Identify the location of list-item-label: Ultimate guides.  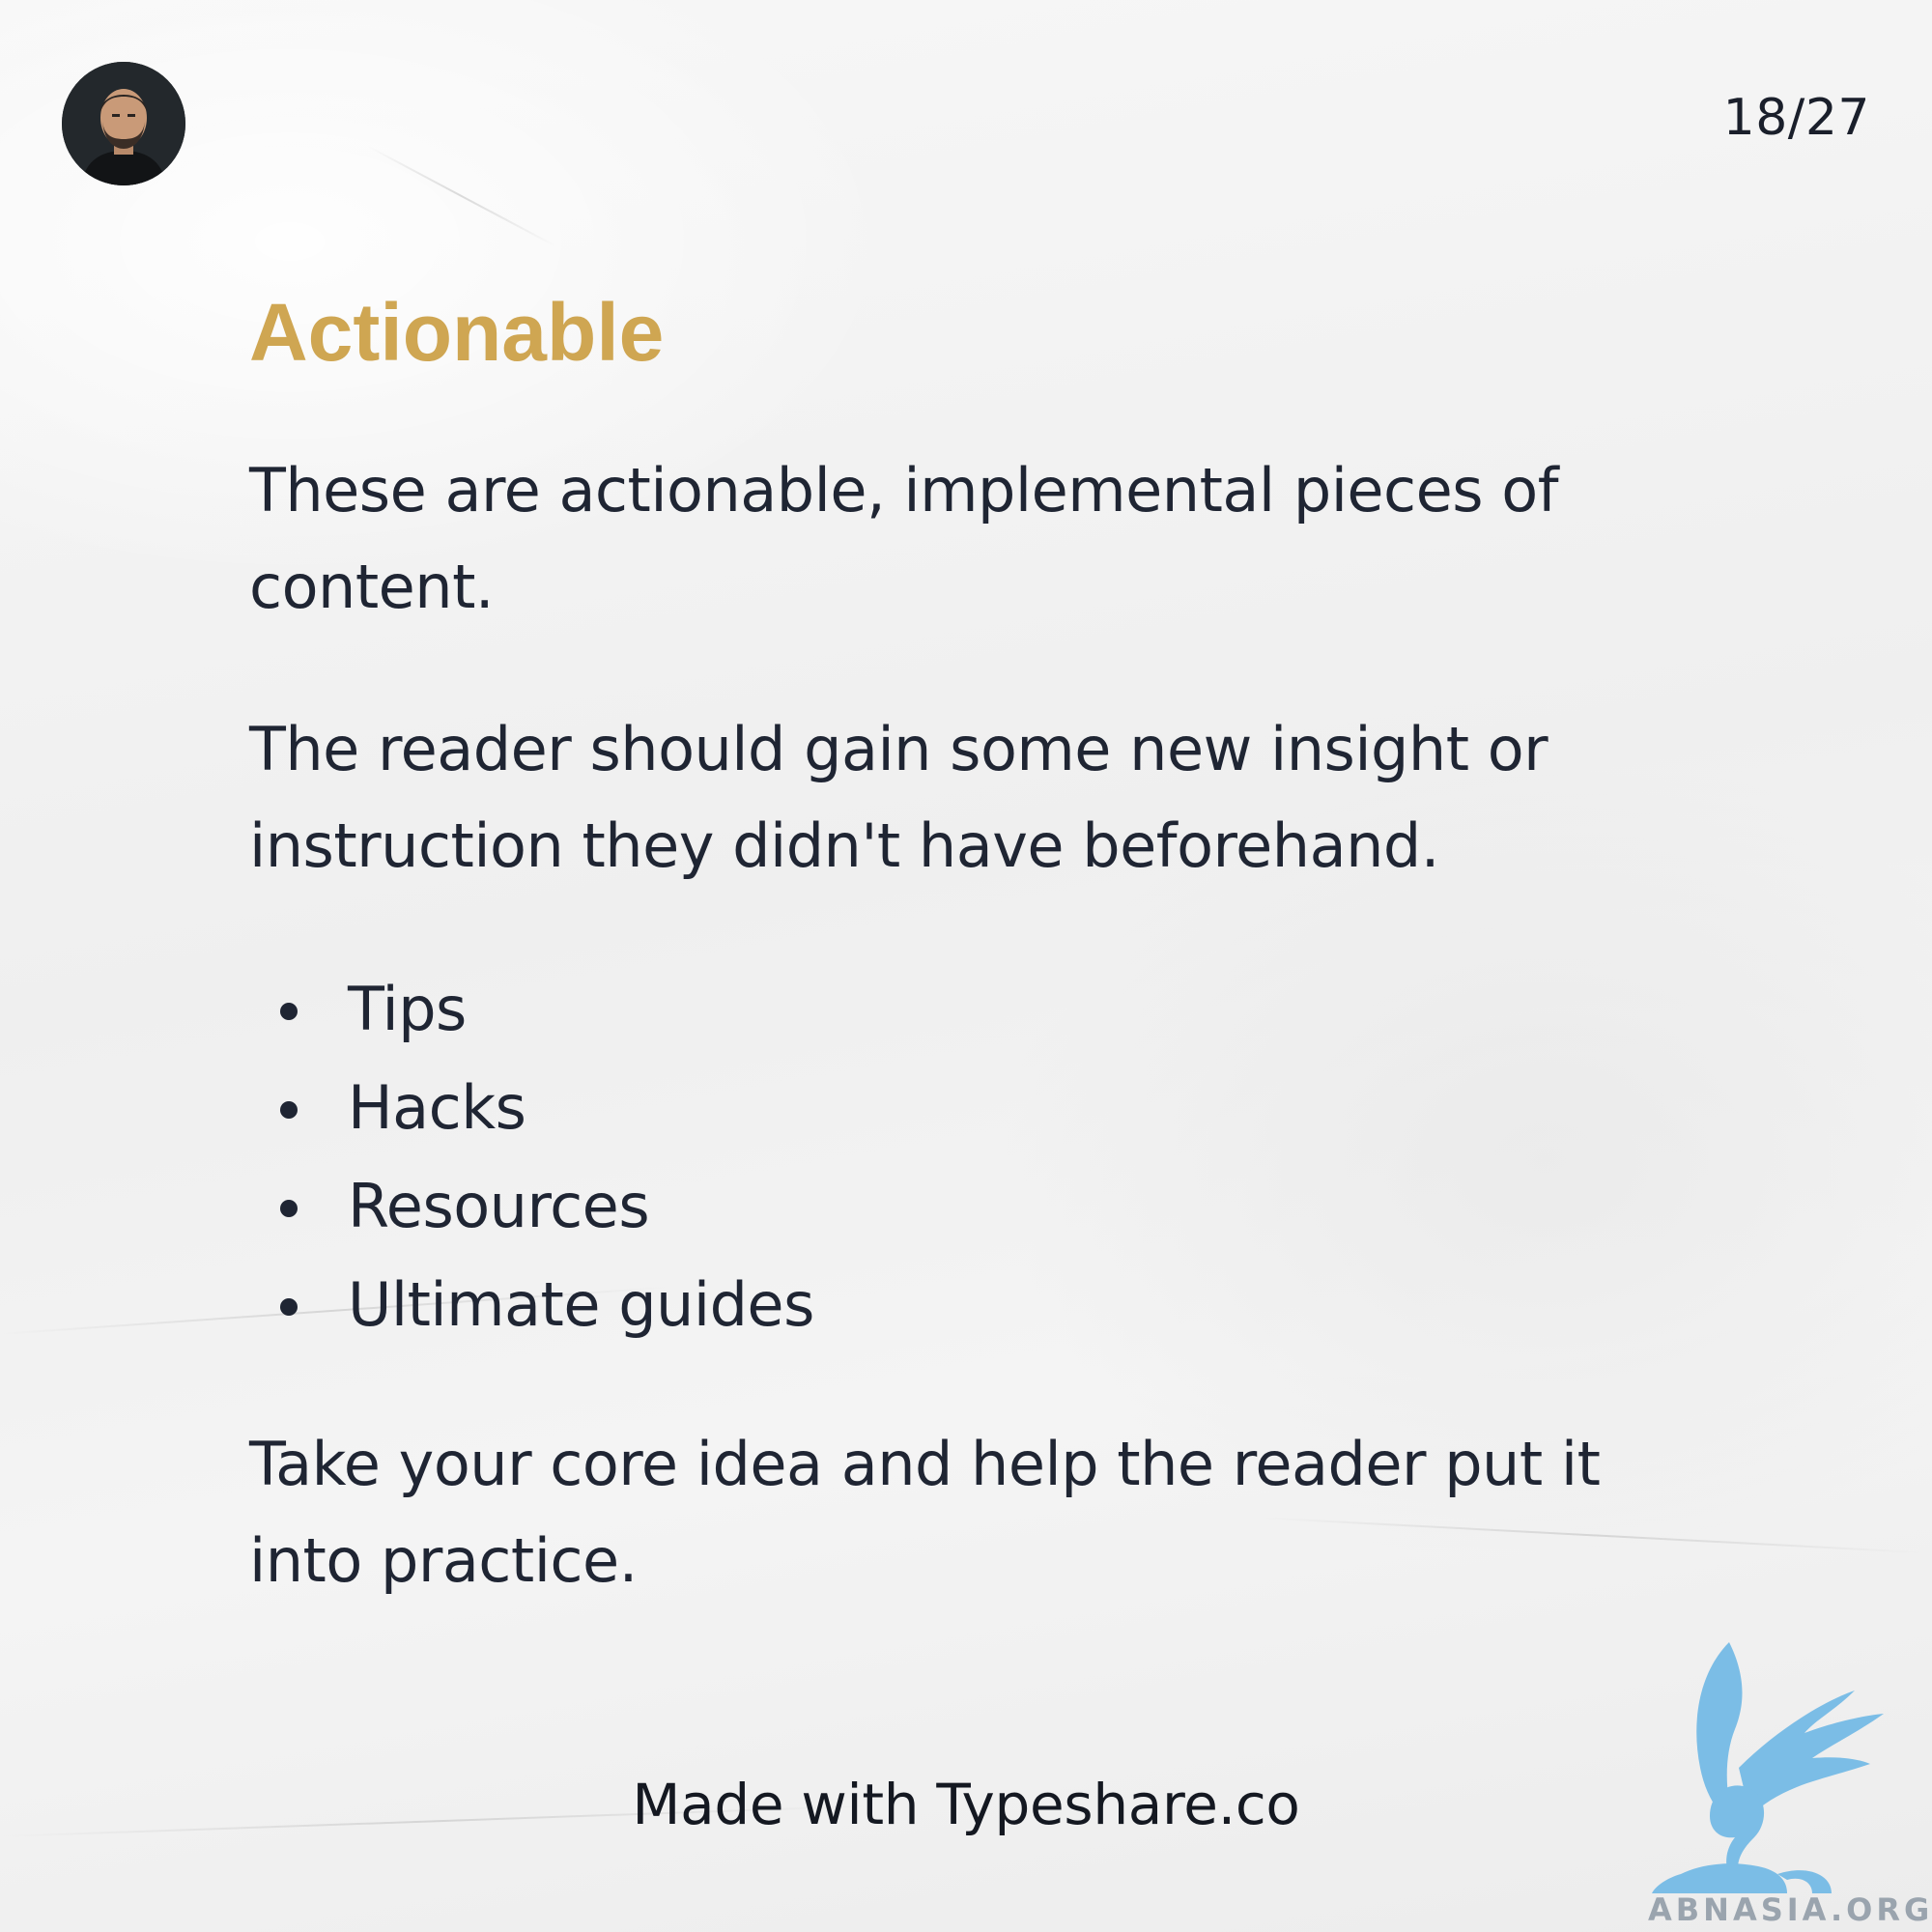
(581, 1305).